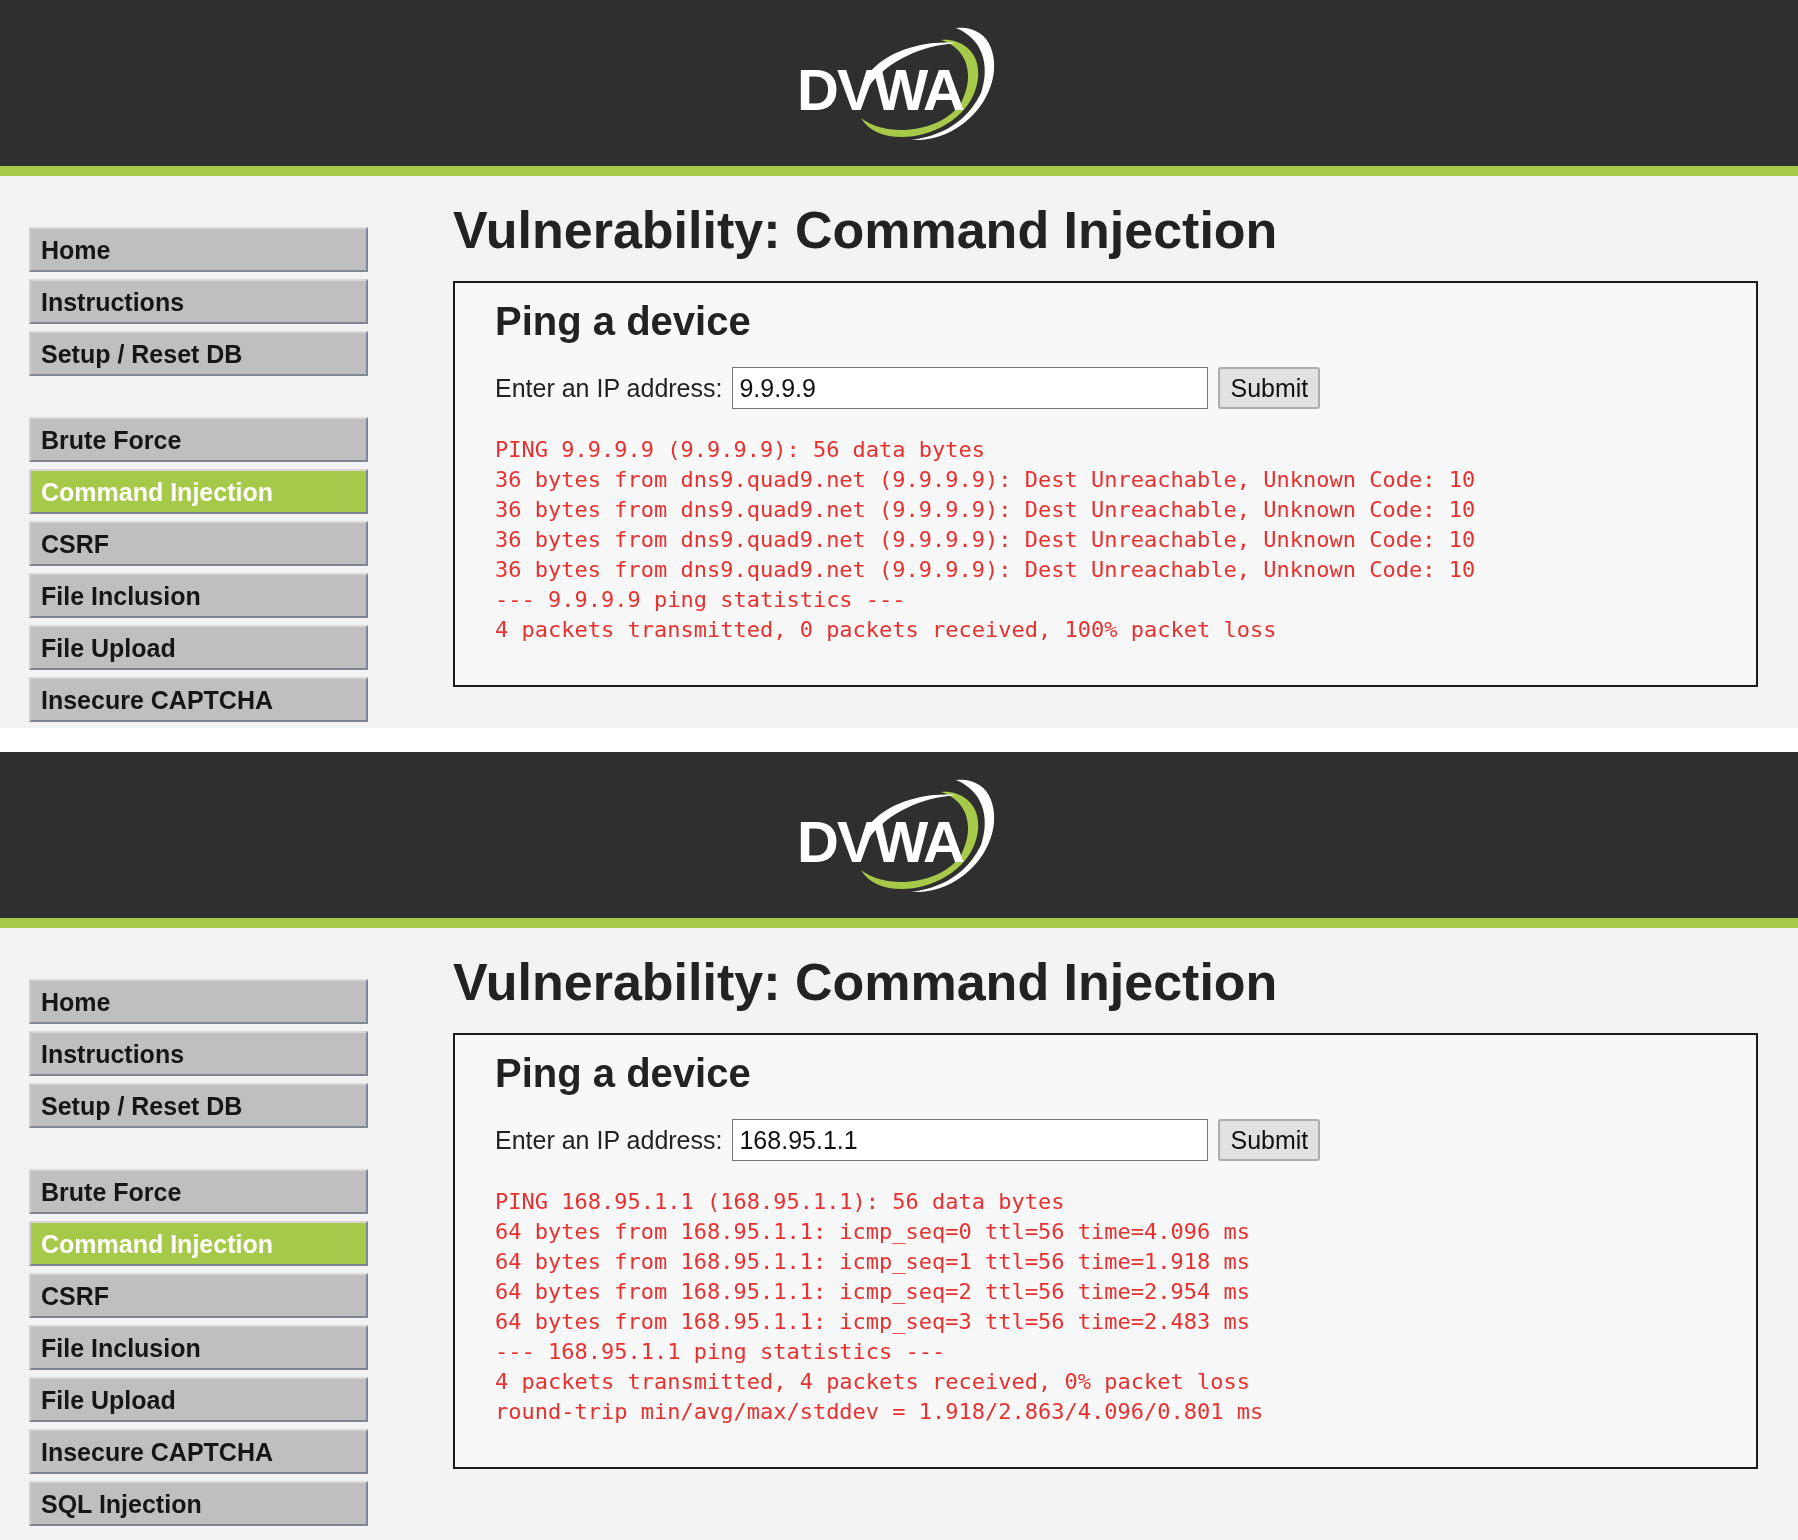 This screenshot has width=1798, height=1540. What do you see at coordinates (872, 1322) in the screenshot?
I see `output-line: 64 bytes from 168.95.1.1: icmp_seq=3 ttl=56 time=2.483 ms` at bounding box center [872, 1322].